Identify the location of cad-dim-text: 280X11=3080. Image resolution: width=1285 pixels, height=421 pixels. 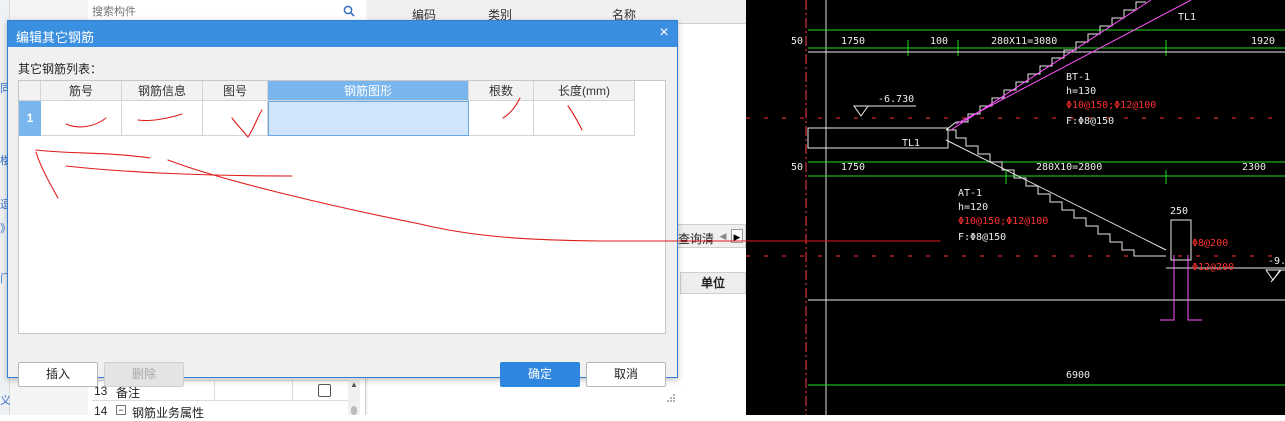
(1024, 41).